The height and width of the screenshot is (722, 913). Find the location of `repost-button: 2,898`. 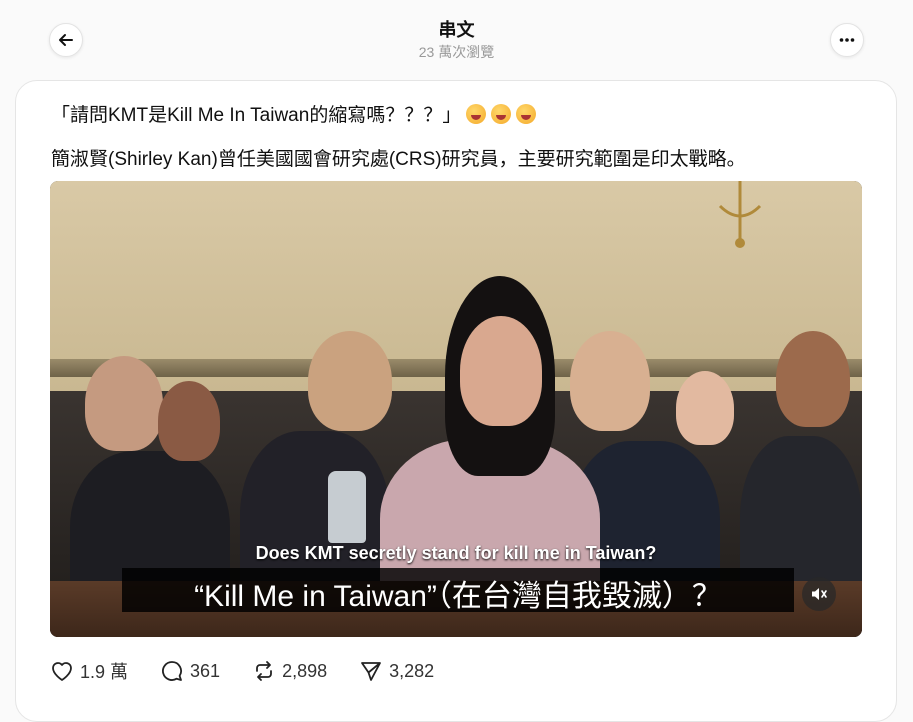

repost-button: 2,898 is located at coordinates (289, 671).